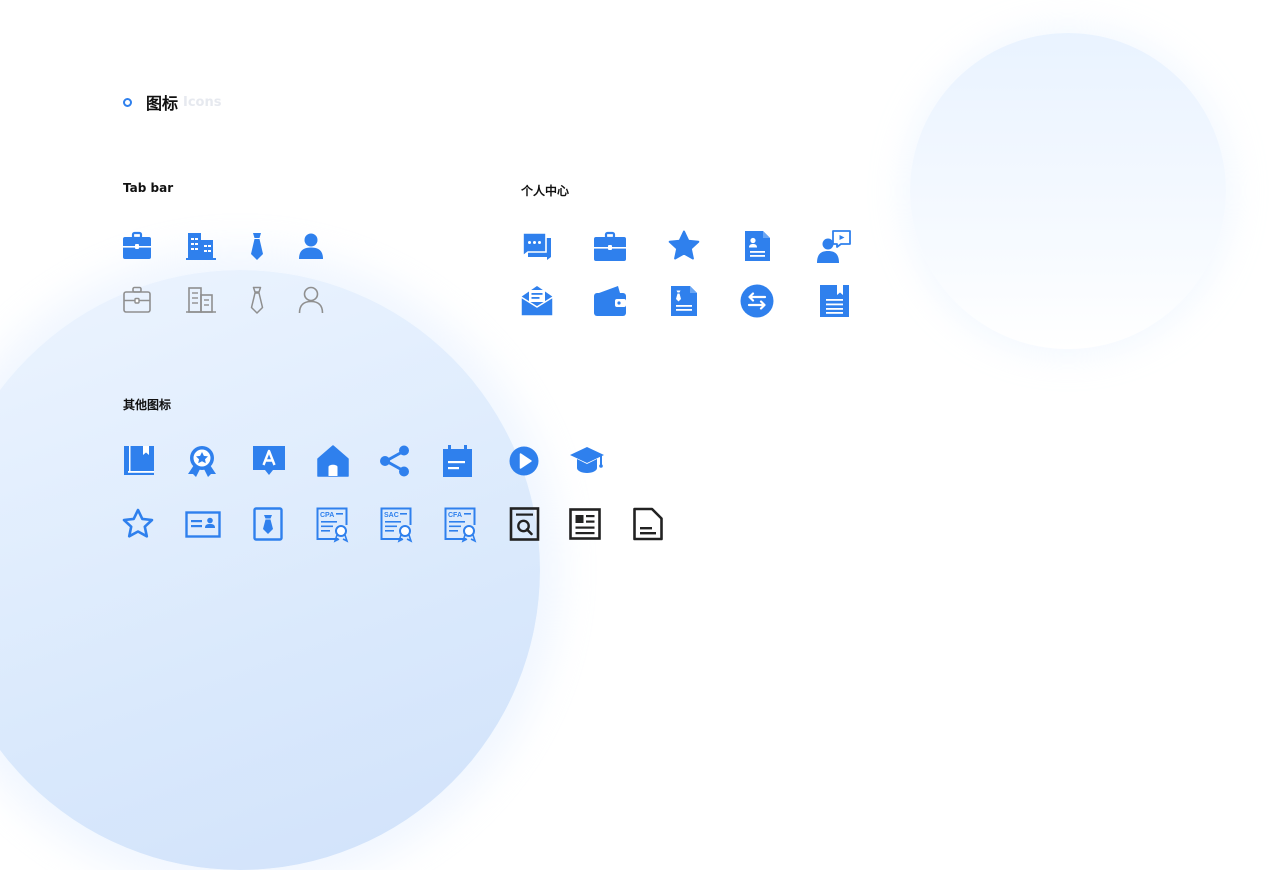 The image size is (1280, 870). What do you see at coordinates (525, 524) in the screenshot?
I see `search-document-icon` at bounding box center [525, 524].